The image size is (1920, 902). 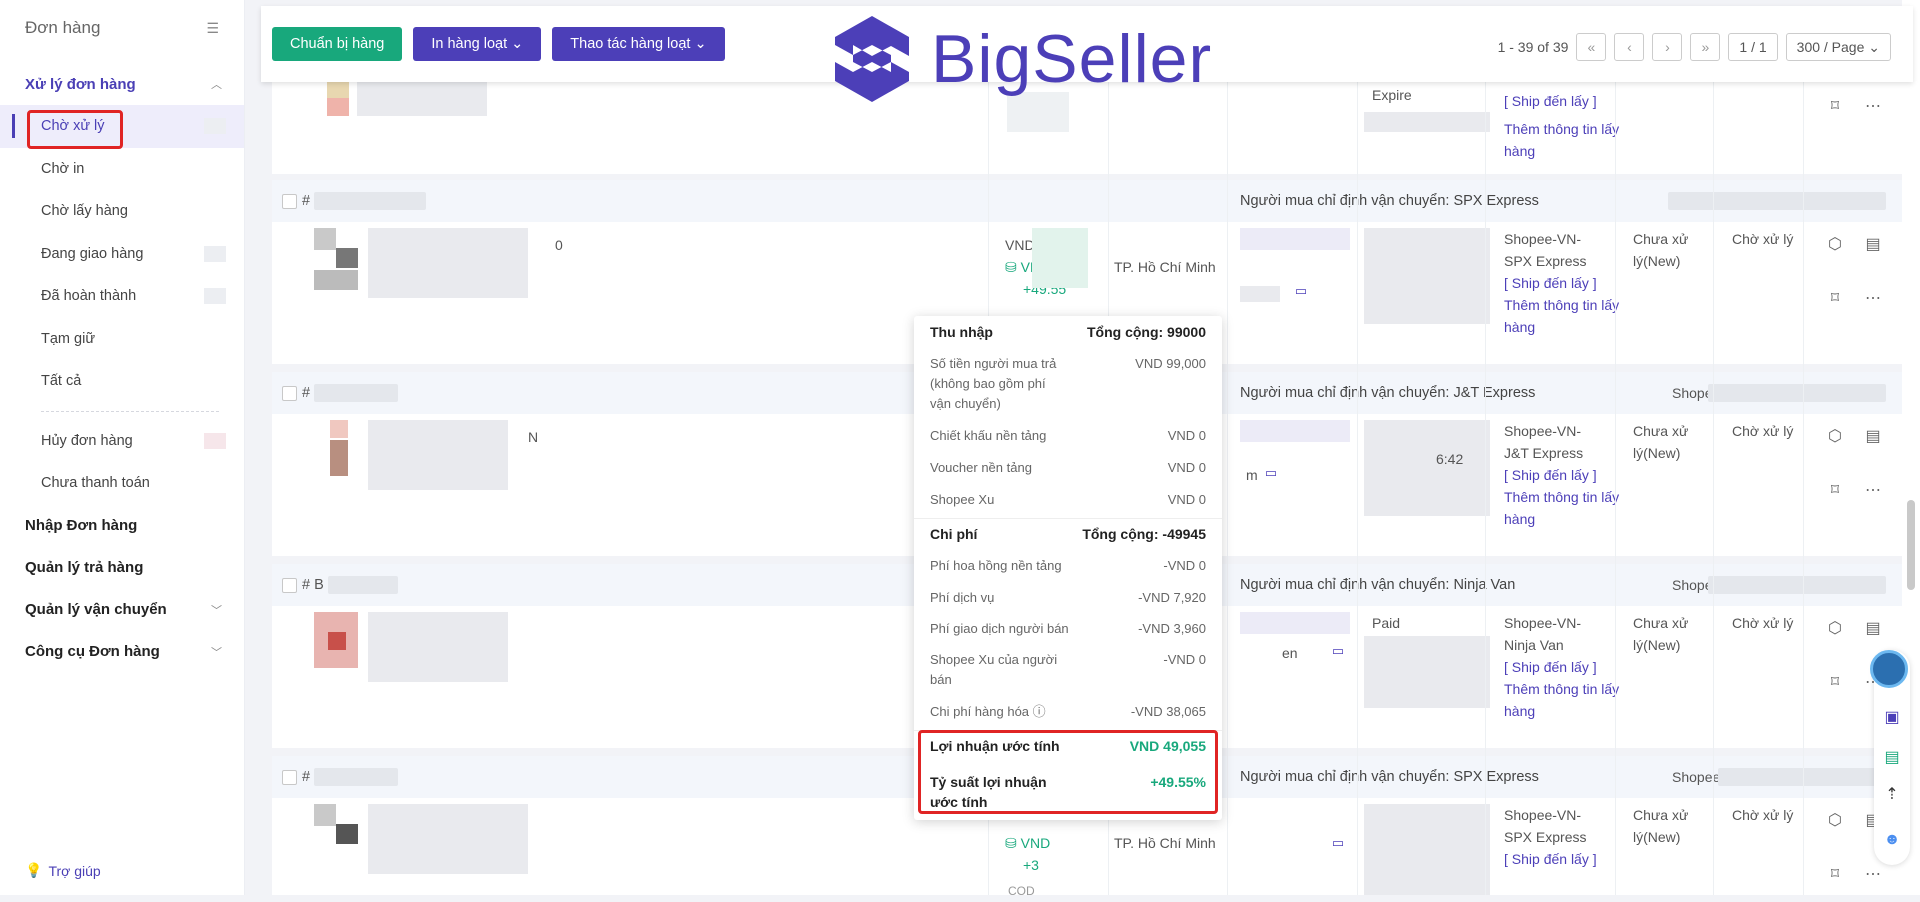 I want to click on bulk-print-button: In hàng loạt ⌄, so click(x=477, y=44).